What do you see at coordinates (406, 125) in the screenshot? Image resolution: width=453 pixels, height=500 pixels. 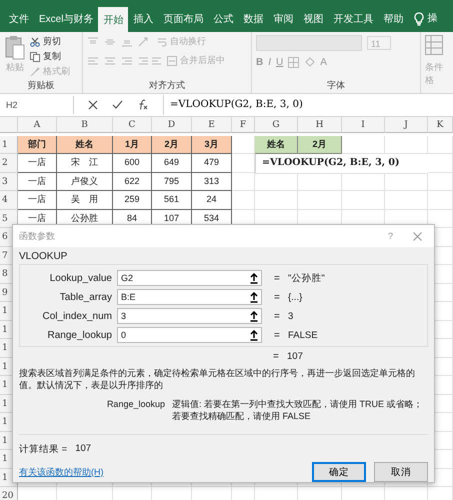 I see `column-header: J` at bounding box center [406, 125].